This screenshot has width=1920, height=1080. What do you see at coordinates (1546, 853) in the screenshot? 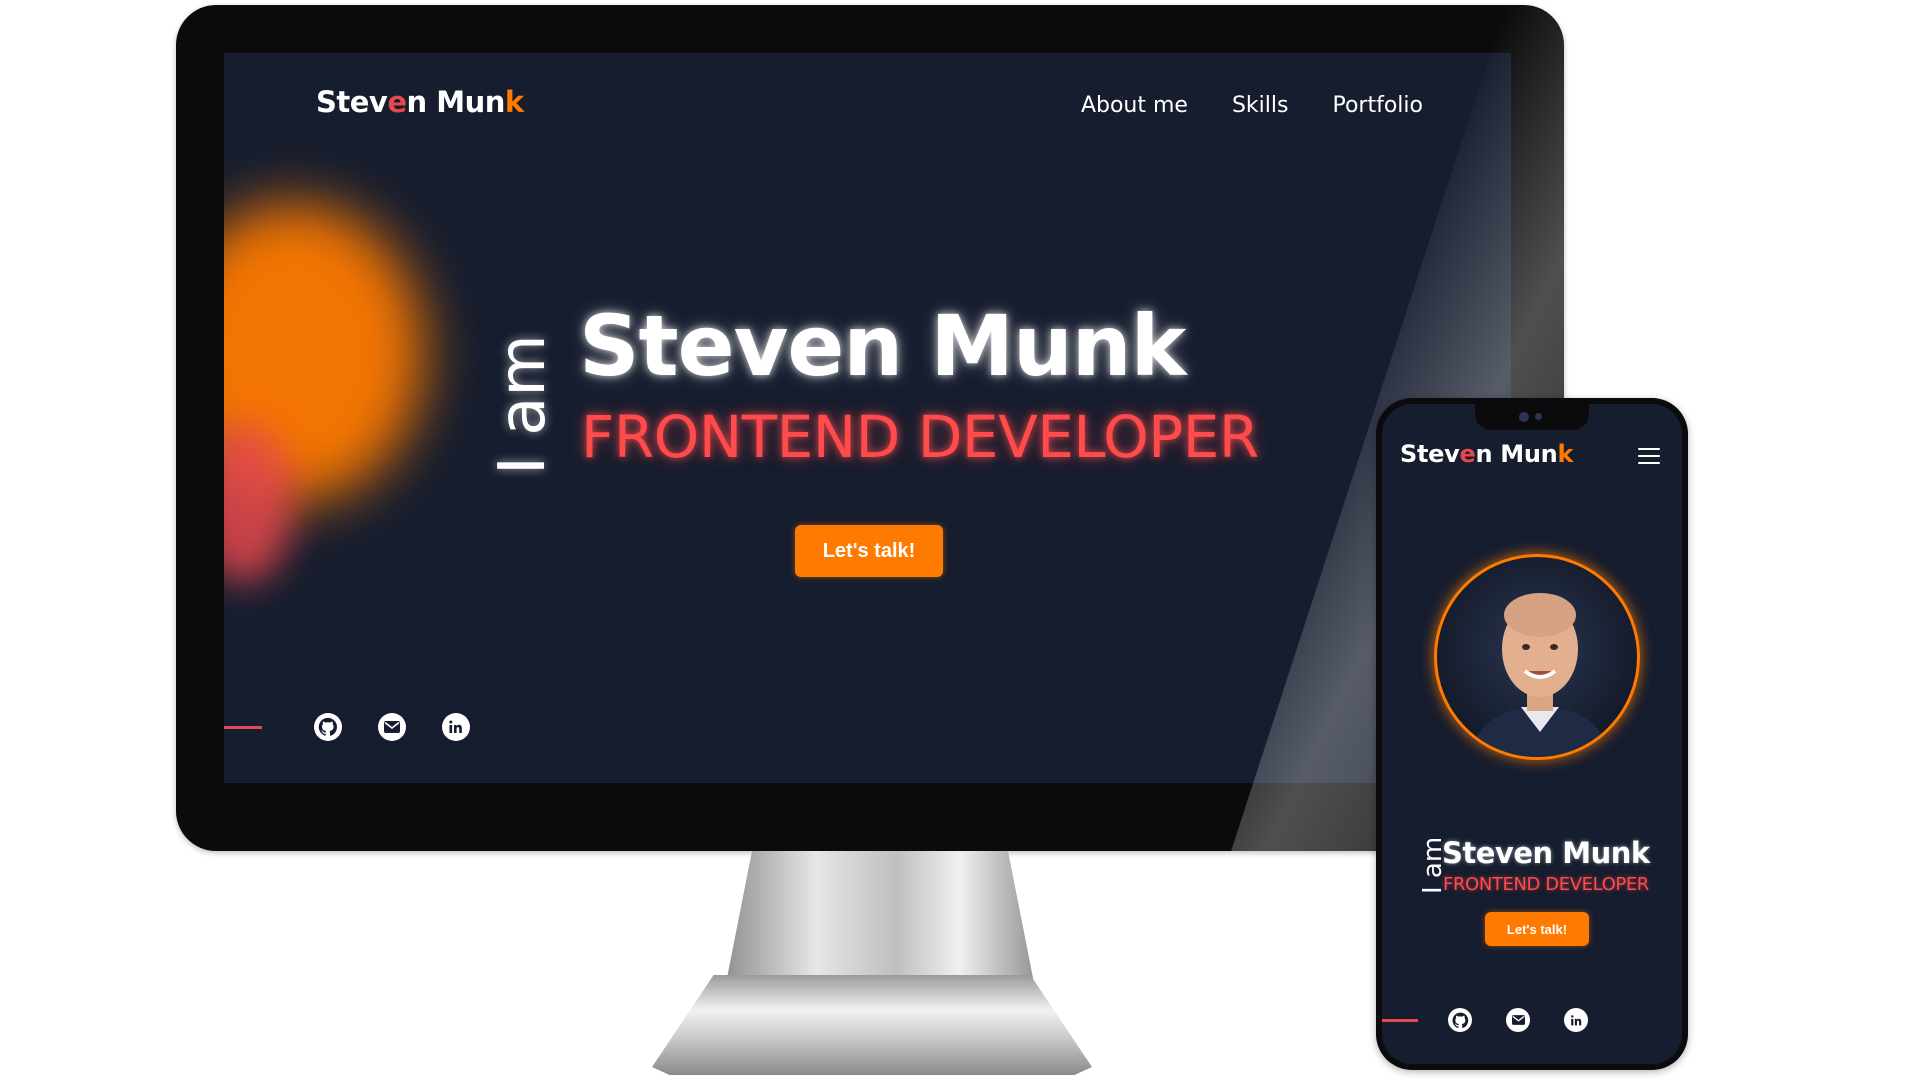
I see `mobile-hero-name: Steven Munk` at bounding box center [1546, 853].